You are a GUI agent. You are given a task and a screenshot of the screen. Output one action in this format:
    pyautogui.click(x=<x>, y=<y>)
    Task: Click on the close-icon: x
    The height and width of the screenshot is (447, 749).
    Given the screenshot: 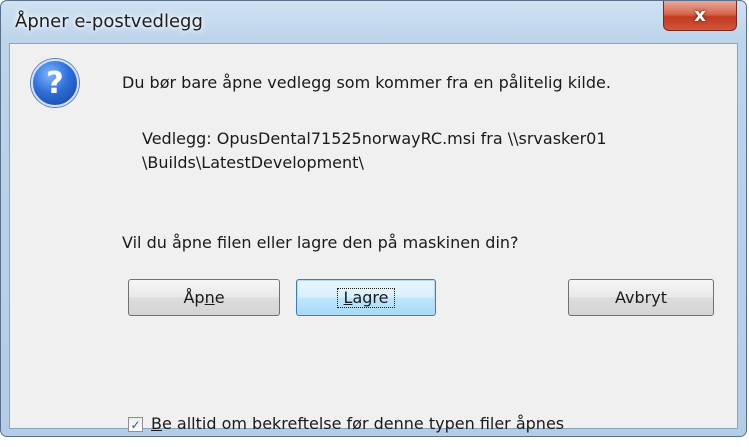 What is the action you would take?
    pyautogui.click(x=700, y=15)
    